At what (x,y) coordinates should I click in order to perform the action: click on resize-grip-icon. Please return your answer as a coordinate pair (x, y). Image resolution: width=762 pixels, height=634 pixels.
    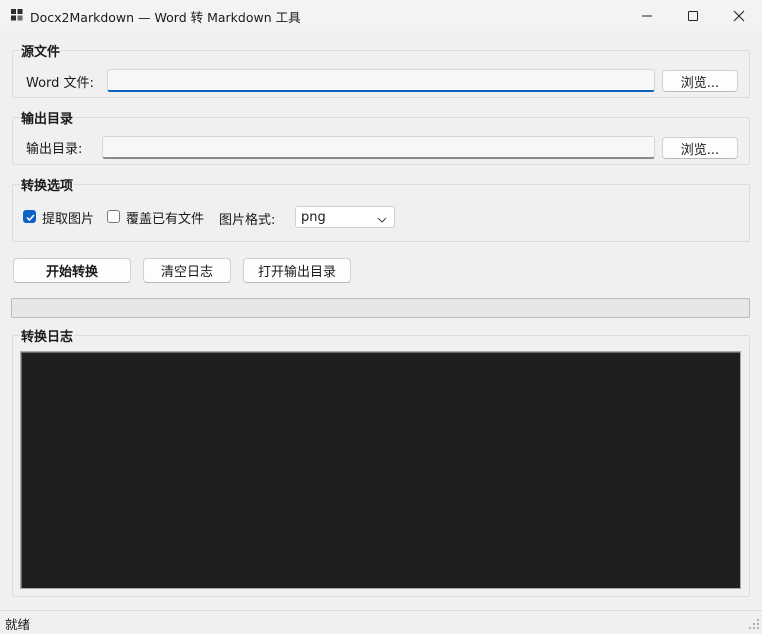
    Looking at the image, I should click on (754, 624).